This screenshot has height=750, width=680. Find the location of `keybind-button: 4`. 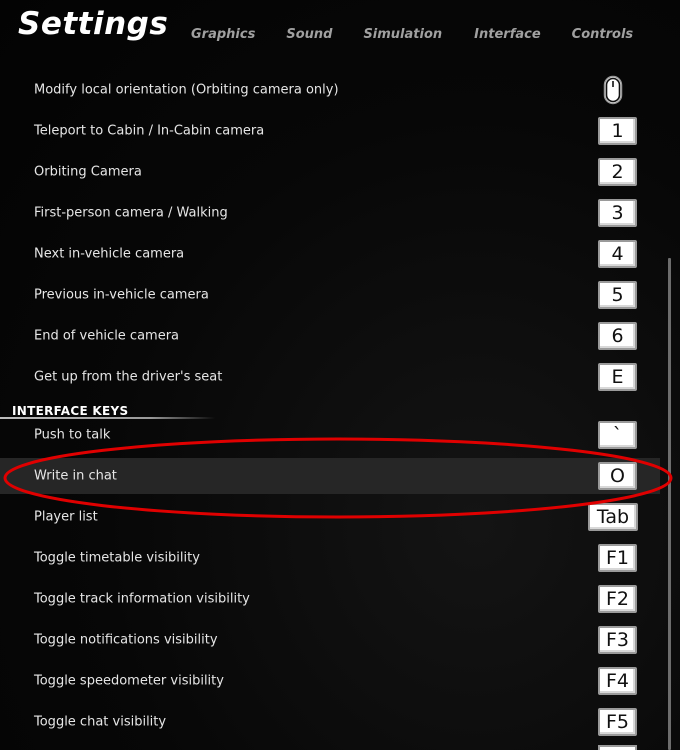

keybind-button: 4 is located at coordinates (617, 254).